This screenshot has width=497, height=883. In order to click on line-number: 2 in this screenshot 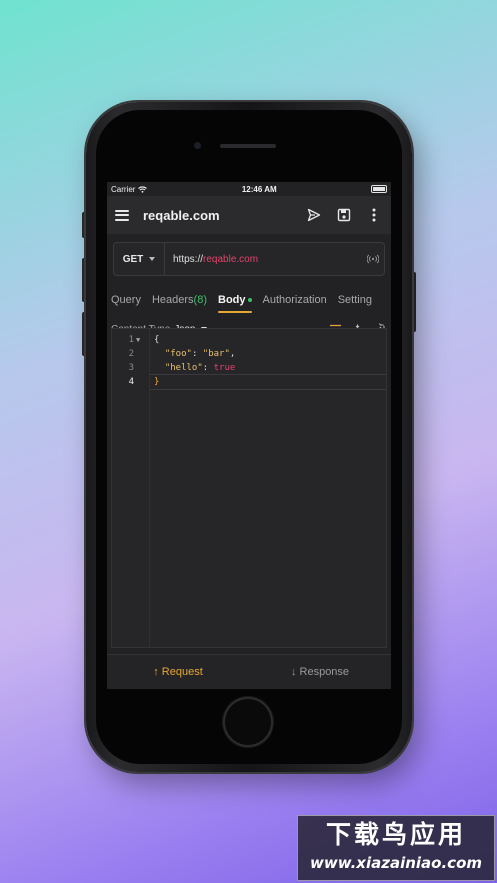, I will do `click(131, 354)`.